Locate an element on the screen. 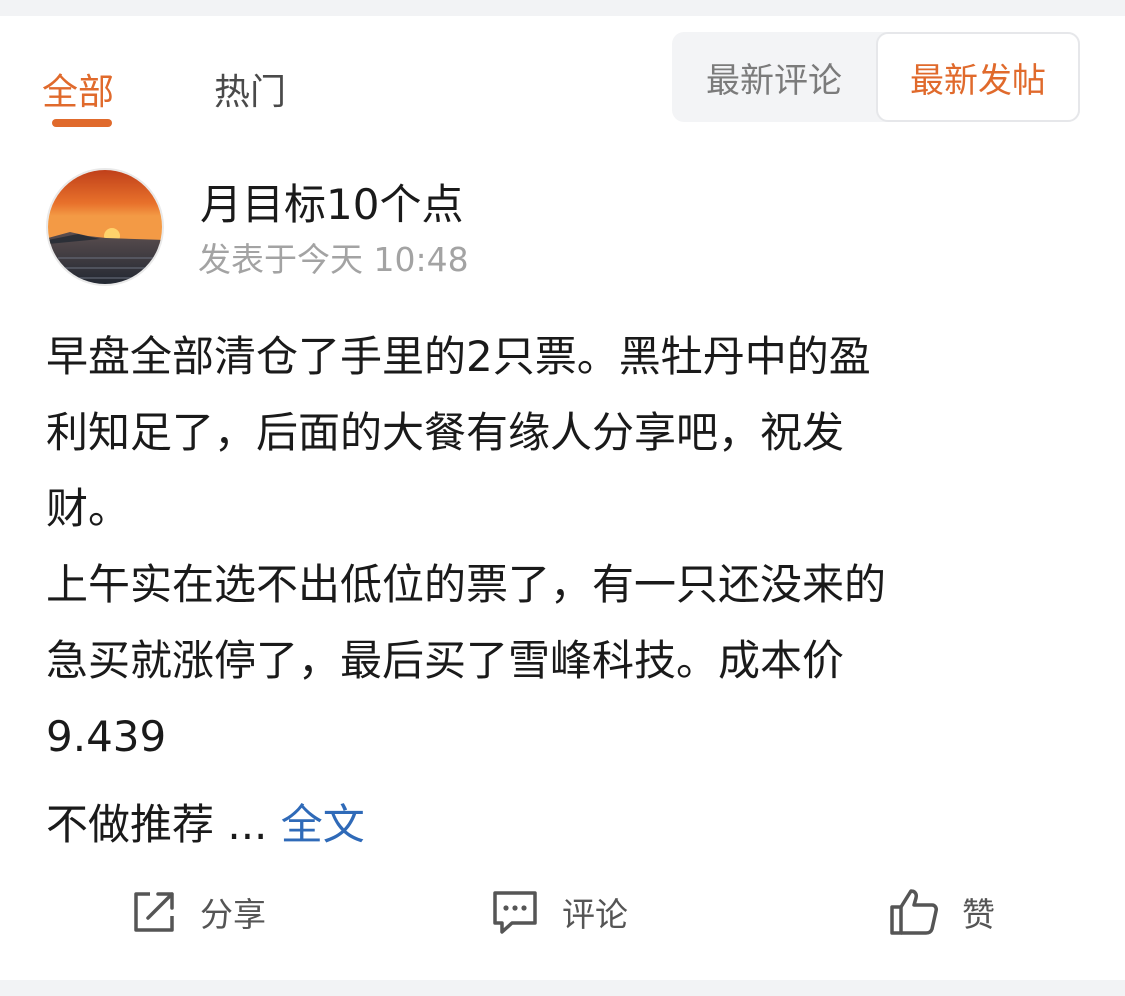 The image size is (1125, 996). read-more-link: 全文 is located at coordinates (323, 824).